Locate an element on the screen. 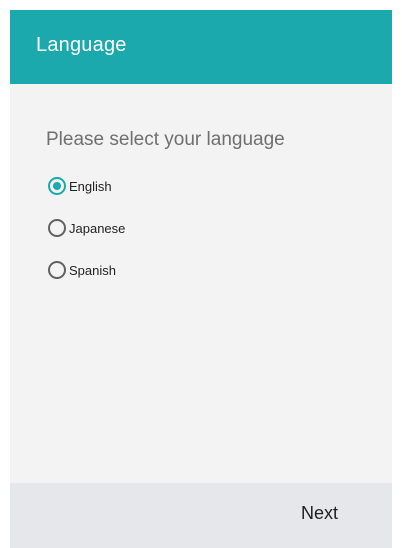 Image resolution: width=402 pixels, height=548 pixels. next-button: Next is located at coordinates (319, 513).